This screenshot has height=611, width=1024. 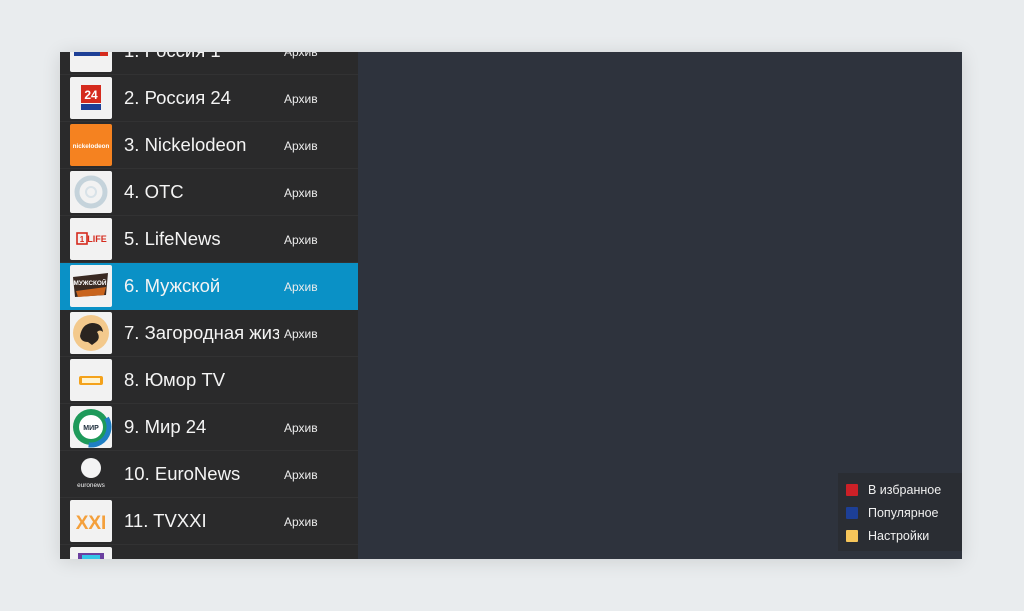 I want to click on legend-label: Настройки, so click(x=899, y=536).